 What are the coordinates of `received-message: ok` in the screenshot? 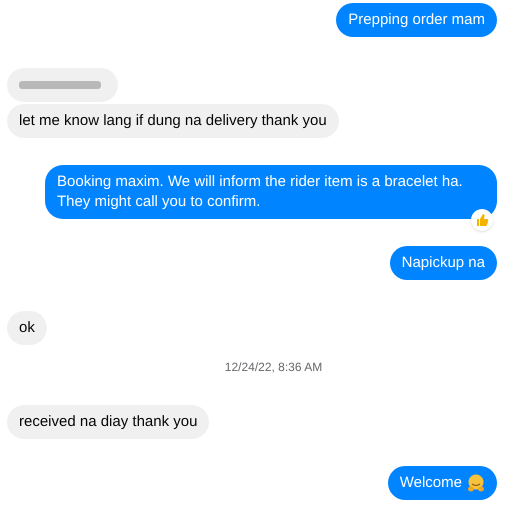 It's located at (27, 328).